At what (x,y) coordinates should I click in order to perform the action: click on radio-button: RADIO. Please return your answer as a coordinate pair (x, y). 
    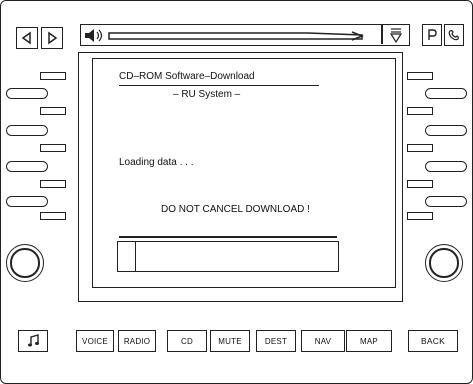
    Looking at the image, I should click on (137, 341).